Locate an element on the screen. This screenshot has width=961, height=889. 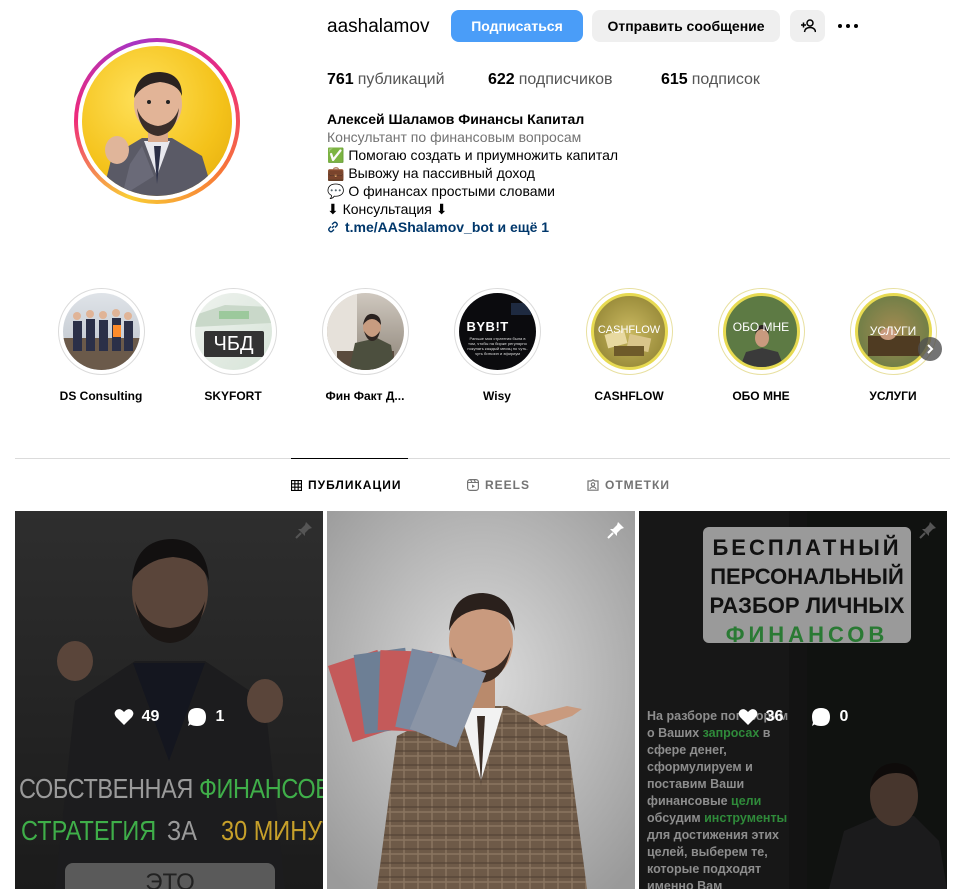
send-message-button: Отправить сообщение is located at coordinates (686, 26).